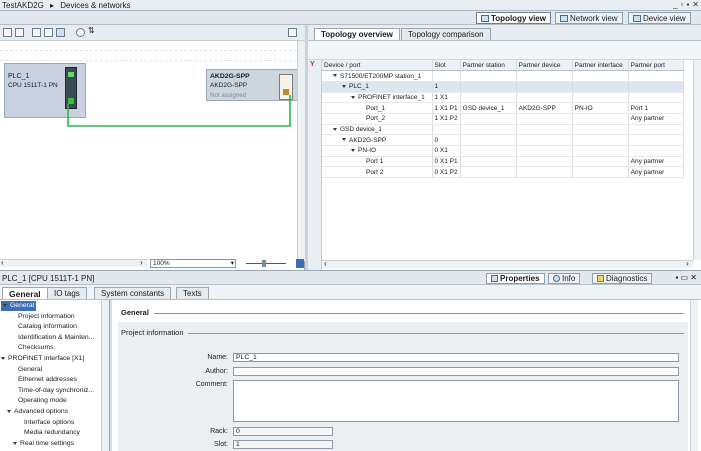 The image size is (701, 451). What do you see at coordinates (675, 4) in the screenshot?
I see `minimize-icon: _` at bounding box center [675, 4].